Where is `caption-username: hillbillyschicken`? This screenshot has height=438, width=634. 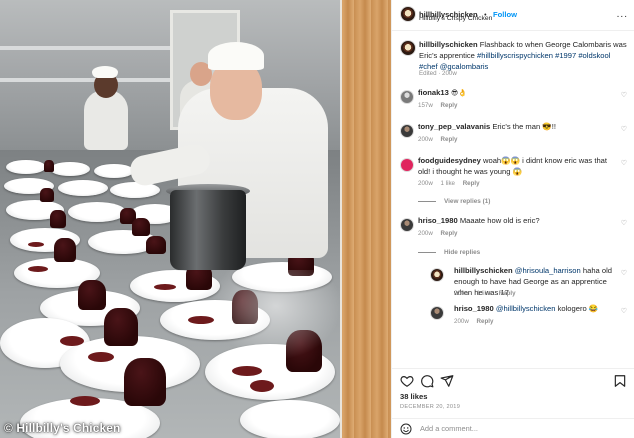
caption-username: hillbillyschicken is located at coordinates (448, 44).